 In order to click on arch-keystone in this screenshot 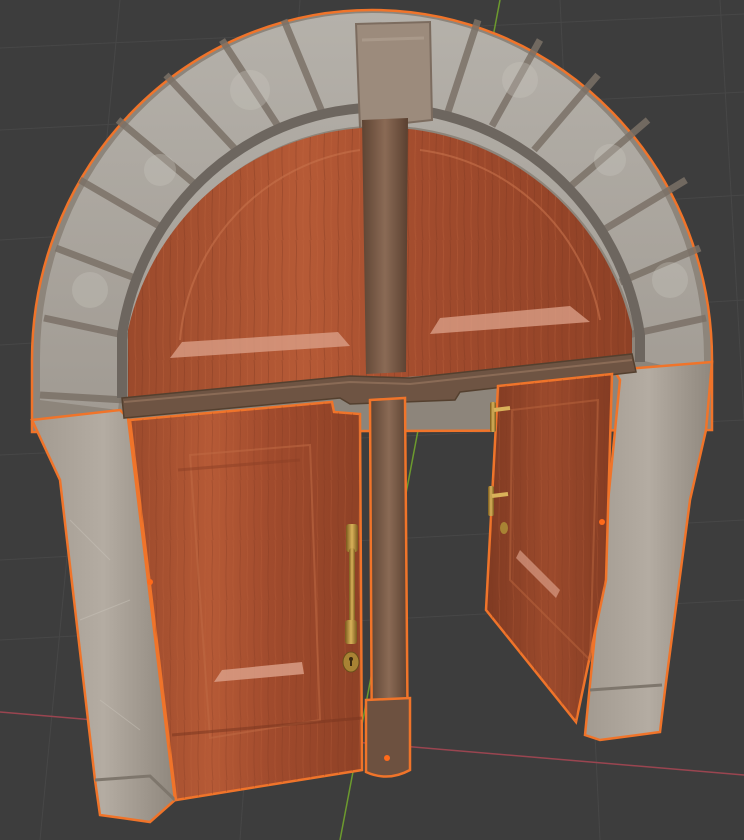, I will do `click(394, 75)`.